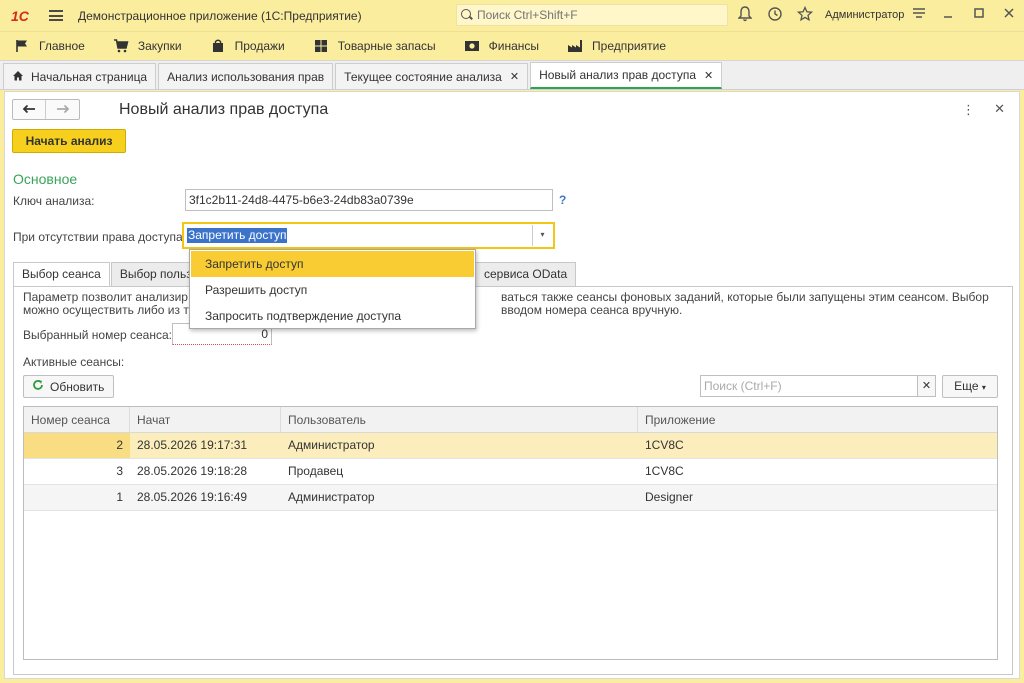 The image size is (1024, 683). What do you see at coordinates (510, 472) in the screenshot?
I see `table-row: 3 28.05.2026 19:18:28 Продавец 1CV8C` at bounding box center [510, 472].